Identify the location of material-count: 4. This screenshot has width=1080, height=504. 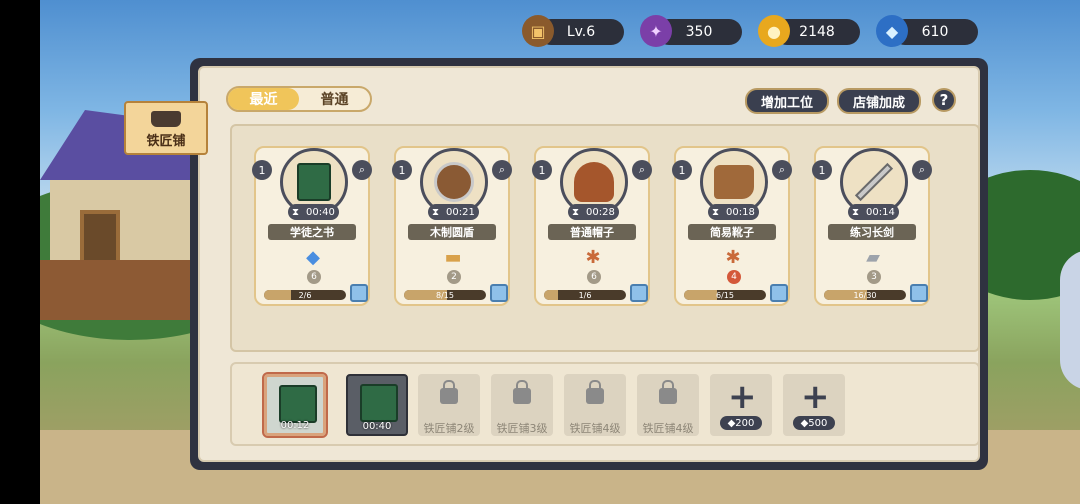
(734, 277).